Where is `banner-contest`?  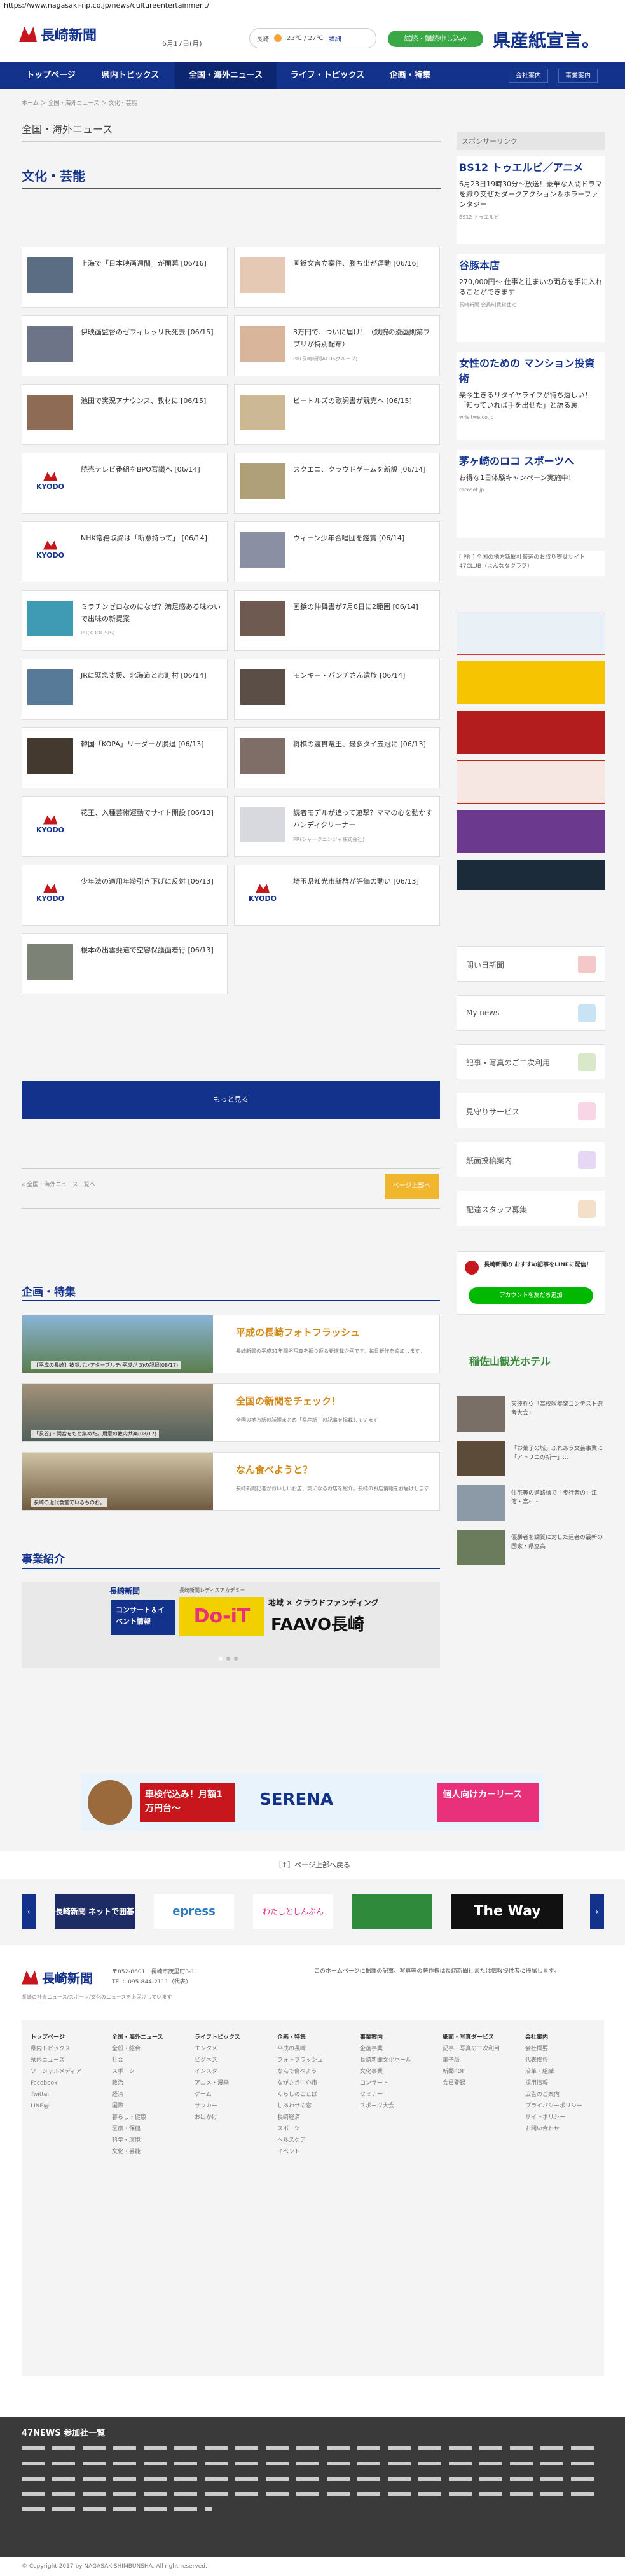
banner-contest is located at coordinates (531, 782).